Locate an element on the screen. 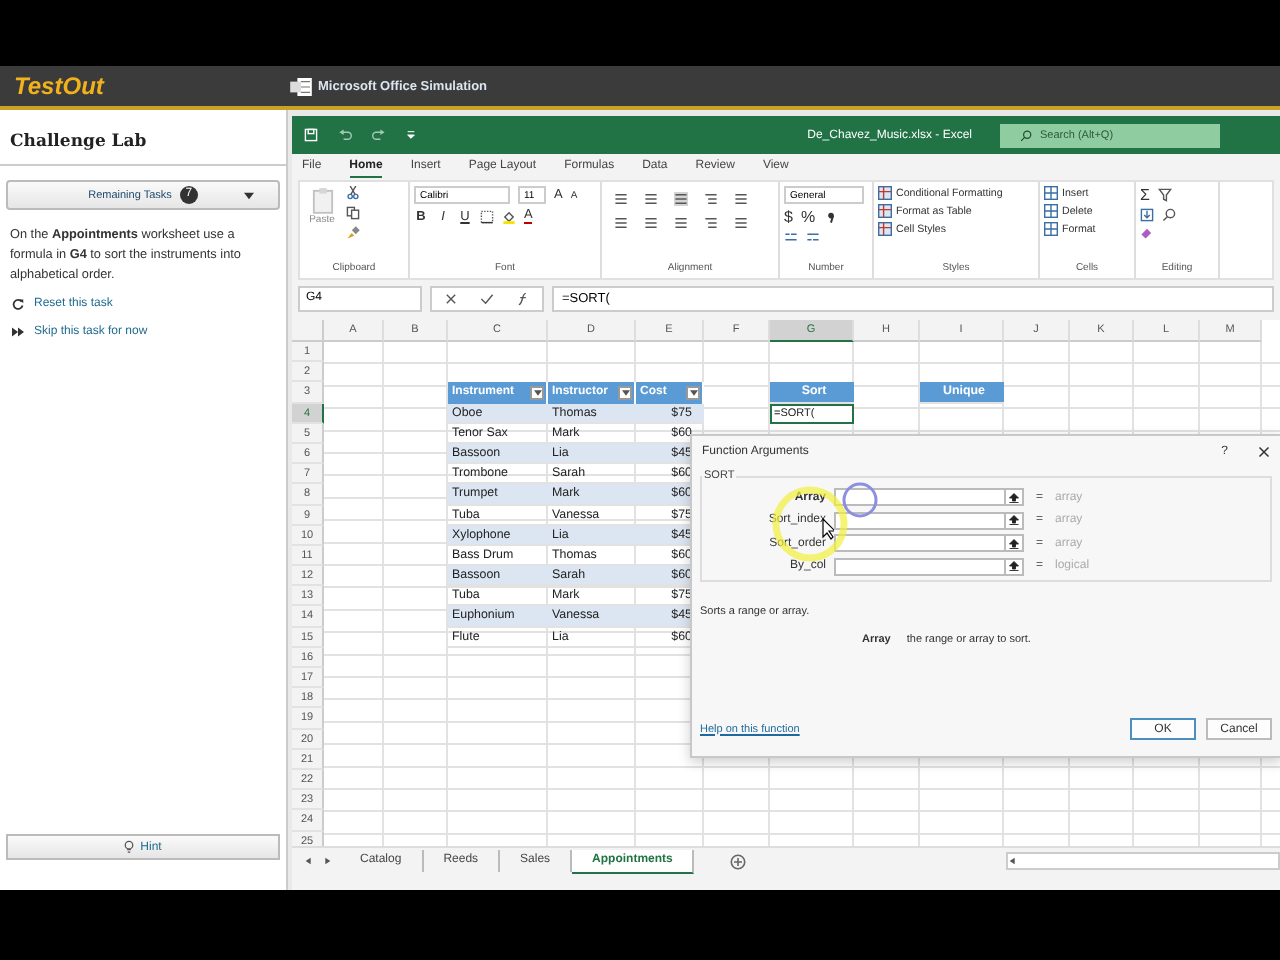 The image size is (1280, 960). copy-icon is located at coordinates (353, 213).